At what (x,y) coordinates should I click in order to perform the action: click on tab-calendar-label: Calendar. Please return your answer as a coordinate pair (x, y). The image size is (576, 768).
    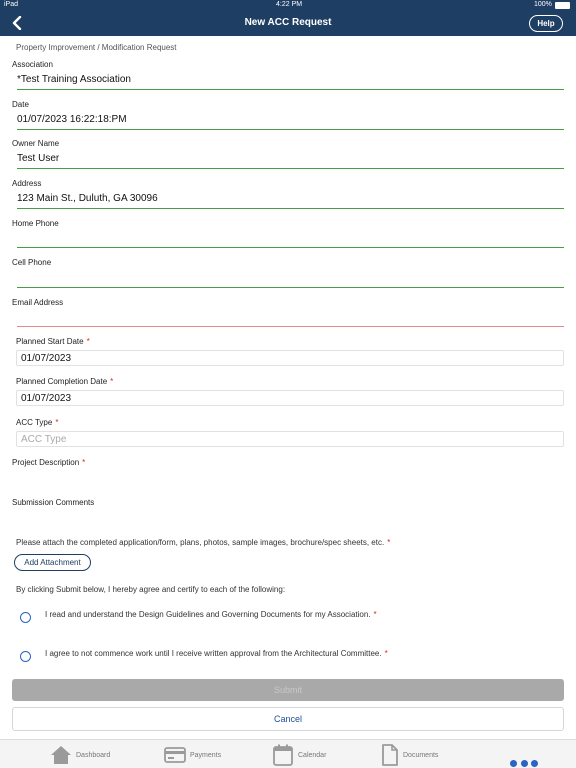
    Looking at the image, I should click on (312, 755).